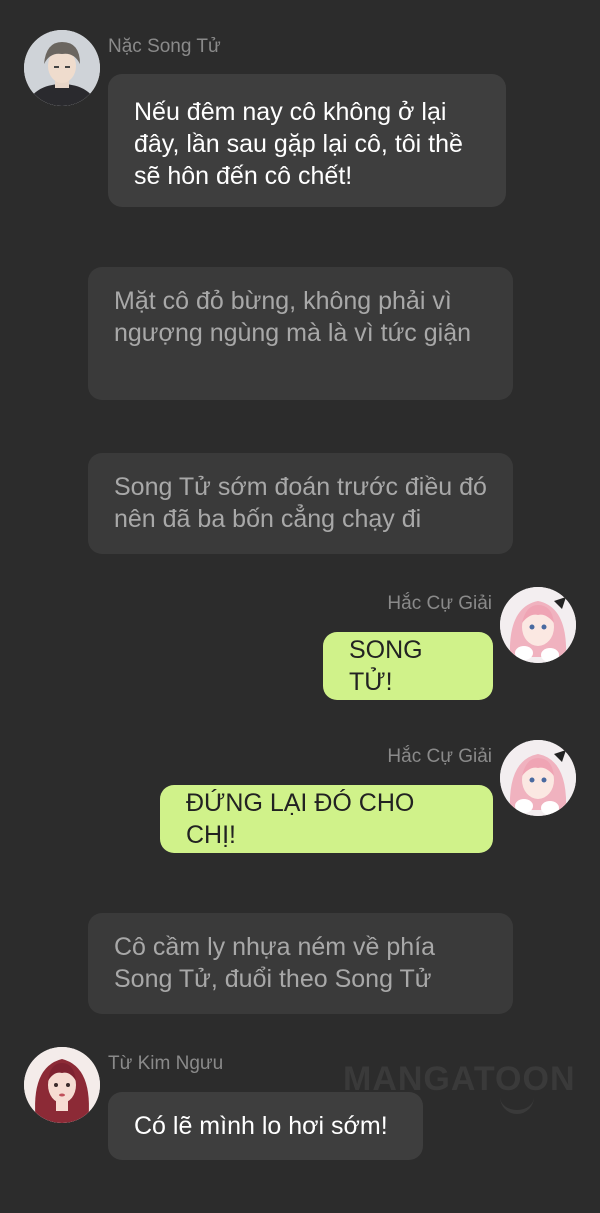  I want to click on avatar-nac-song-tu, so click(62, 68).